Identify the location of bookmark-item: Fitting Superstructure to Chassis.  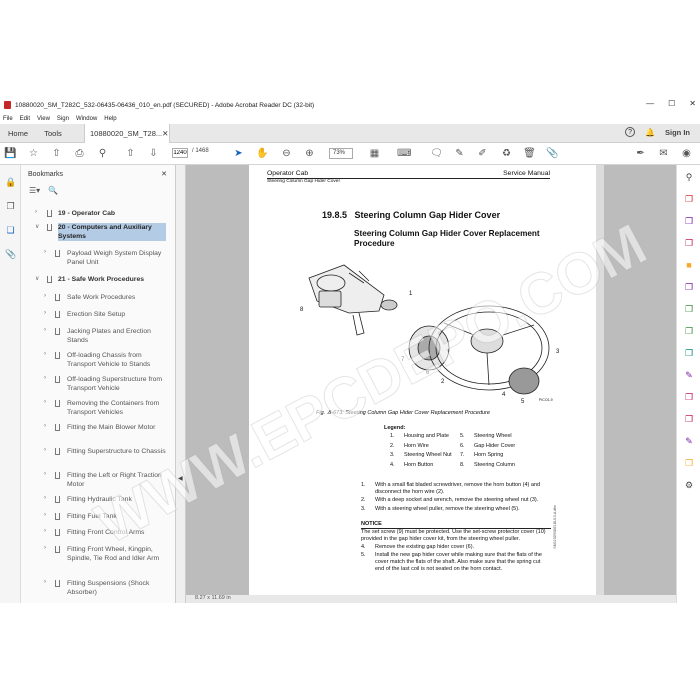
(117, 451).